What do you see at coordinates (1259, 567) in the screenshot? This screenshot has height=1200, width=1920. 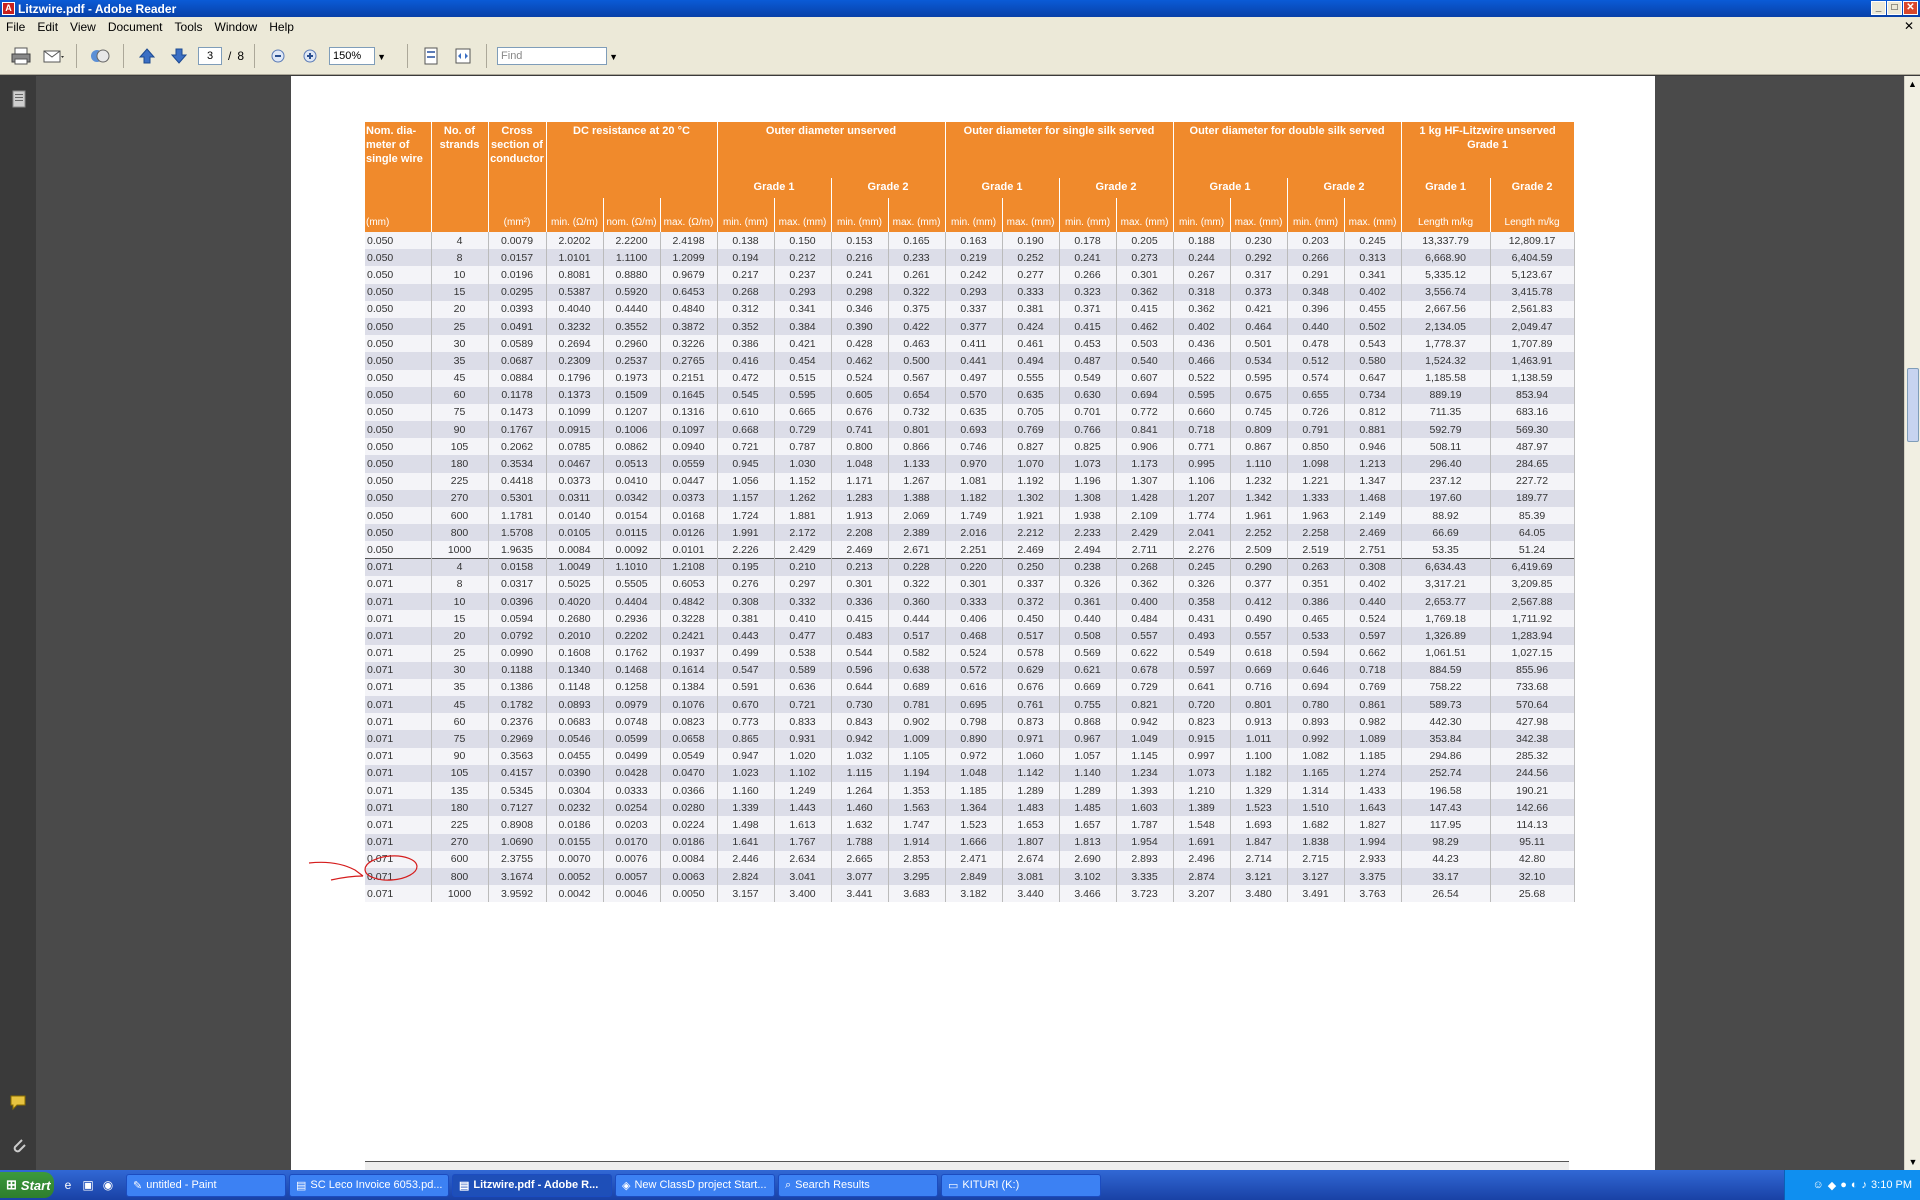 I see `table-cell: 0.290` at bounding box center [1259, 567].